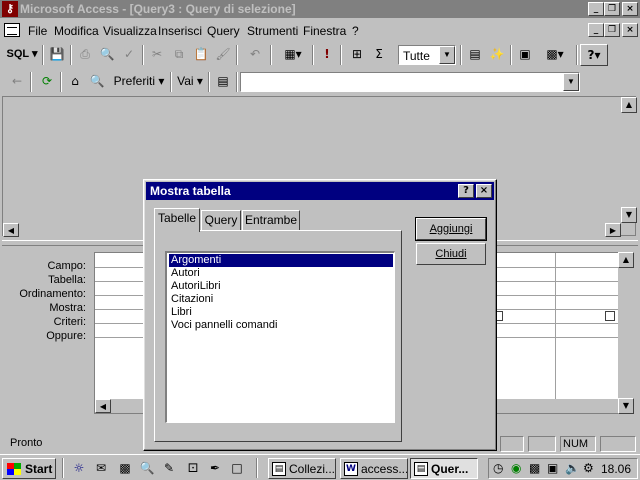 The height and width of the screenshot is (480, 640). What do you see at coordinates (596, 9) in the screenshot?
I see `minimize-button: _` at bounding box center [596, 9].